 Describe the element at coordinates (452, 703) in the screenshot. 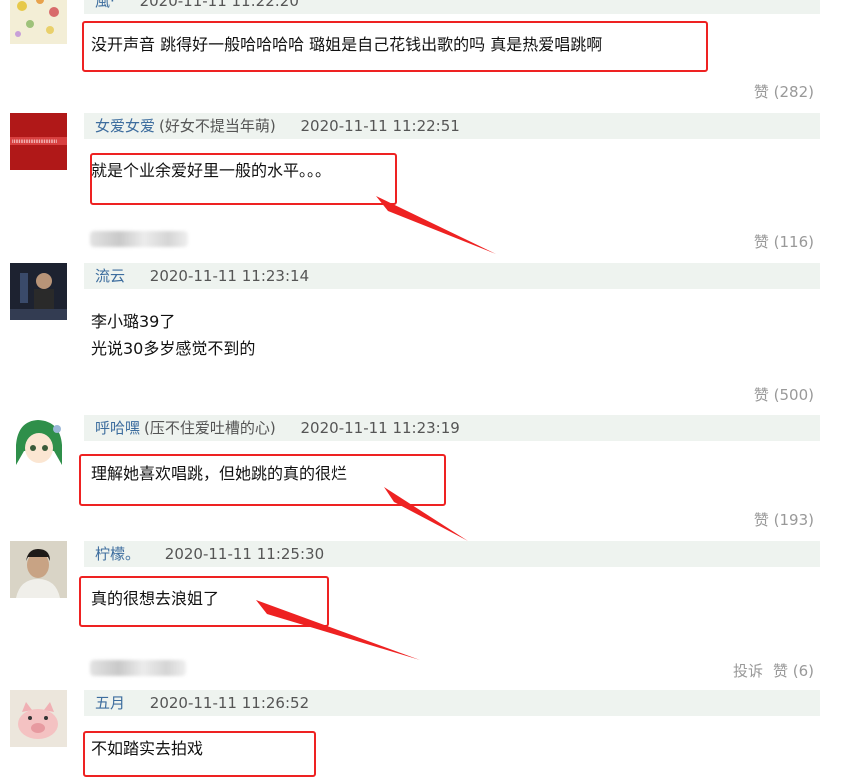

I see `comment-header: 五月 2020-11-11 11:26:52` at that location.